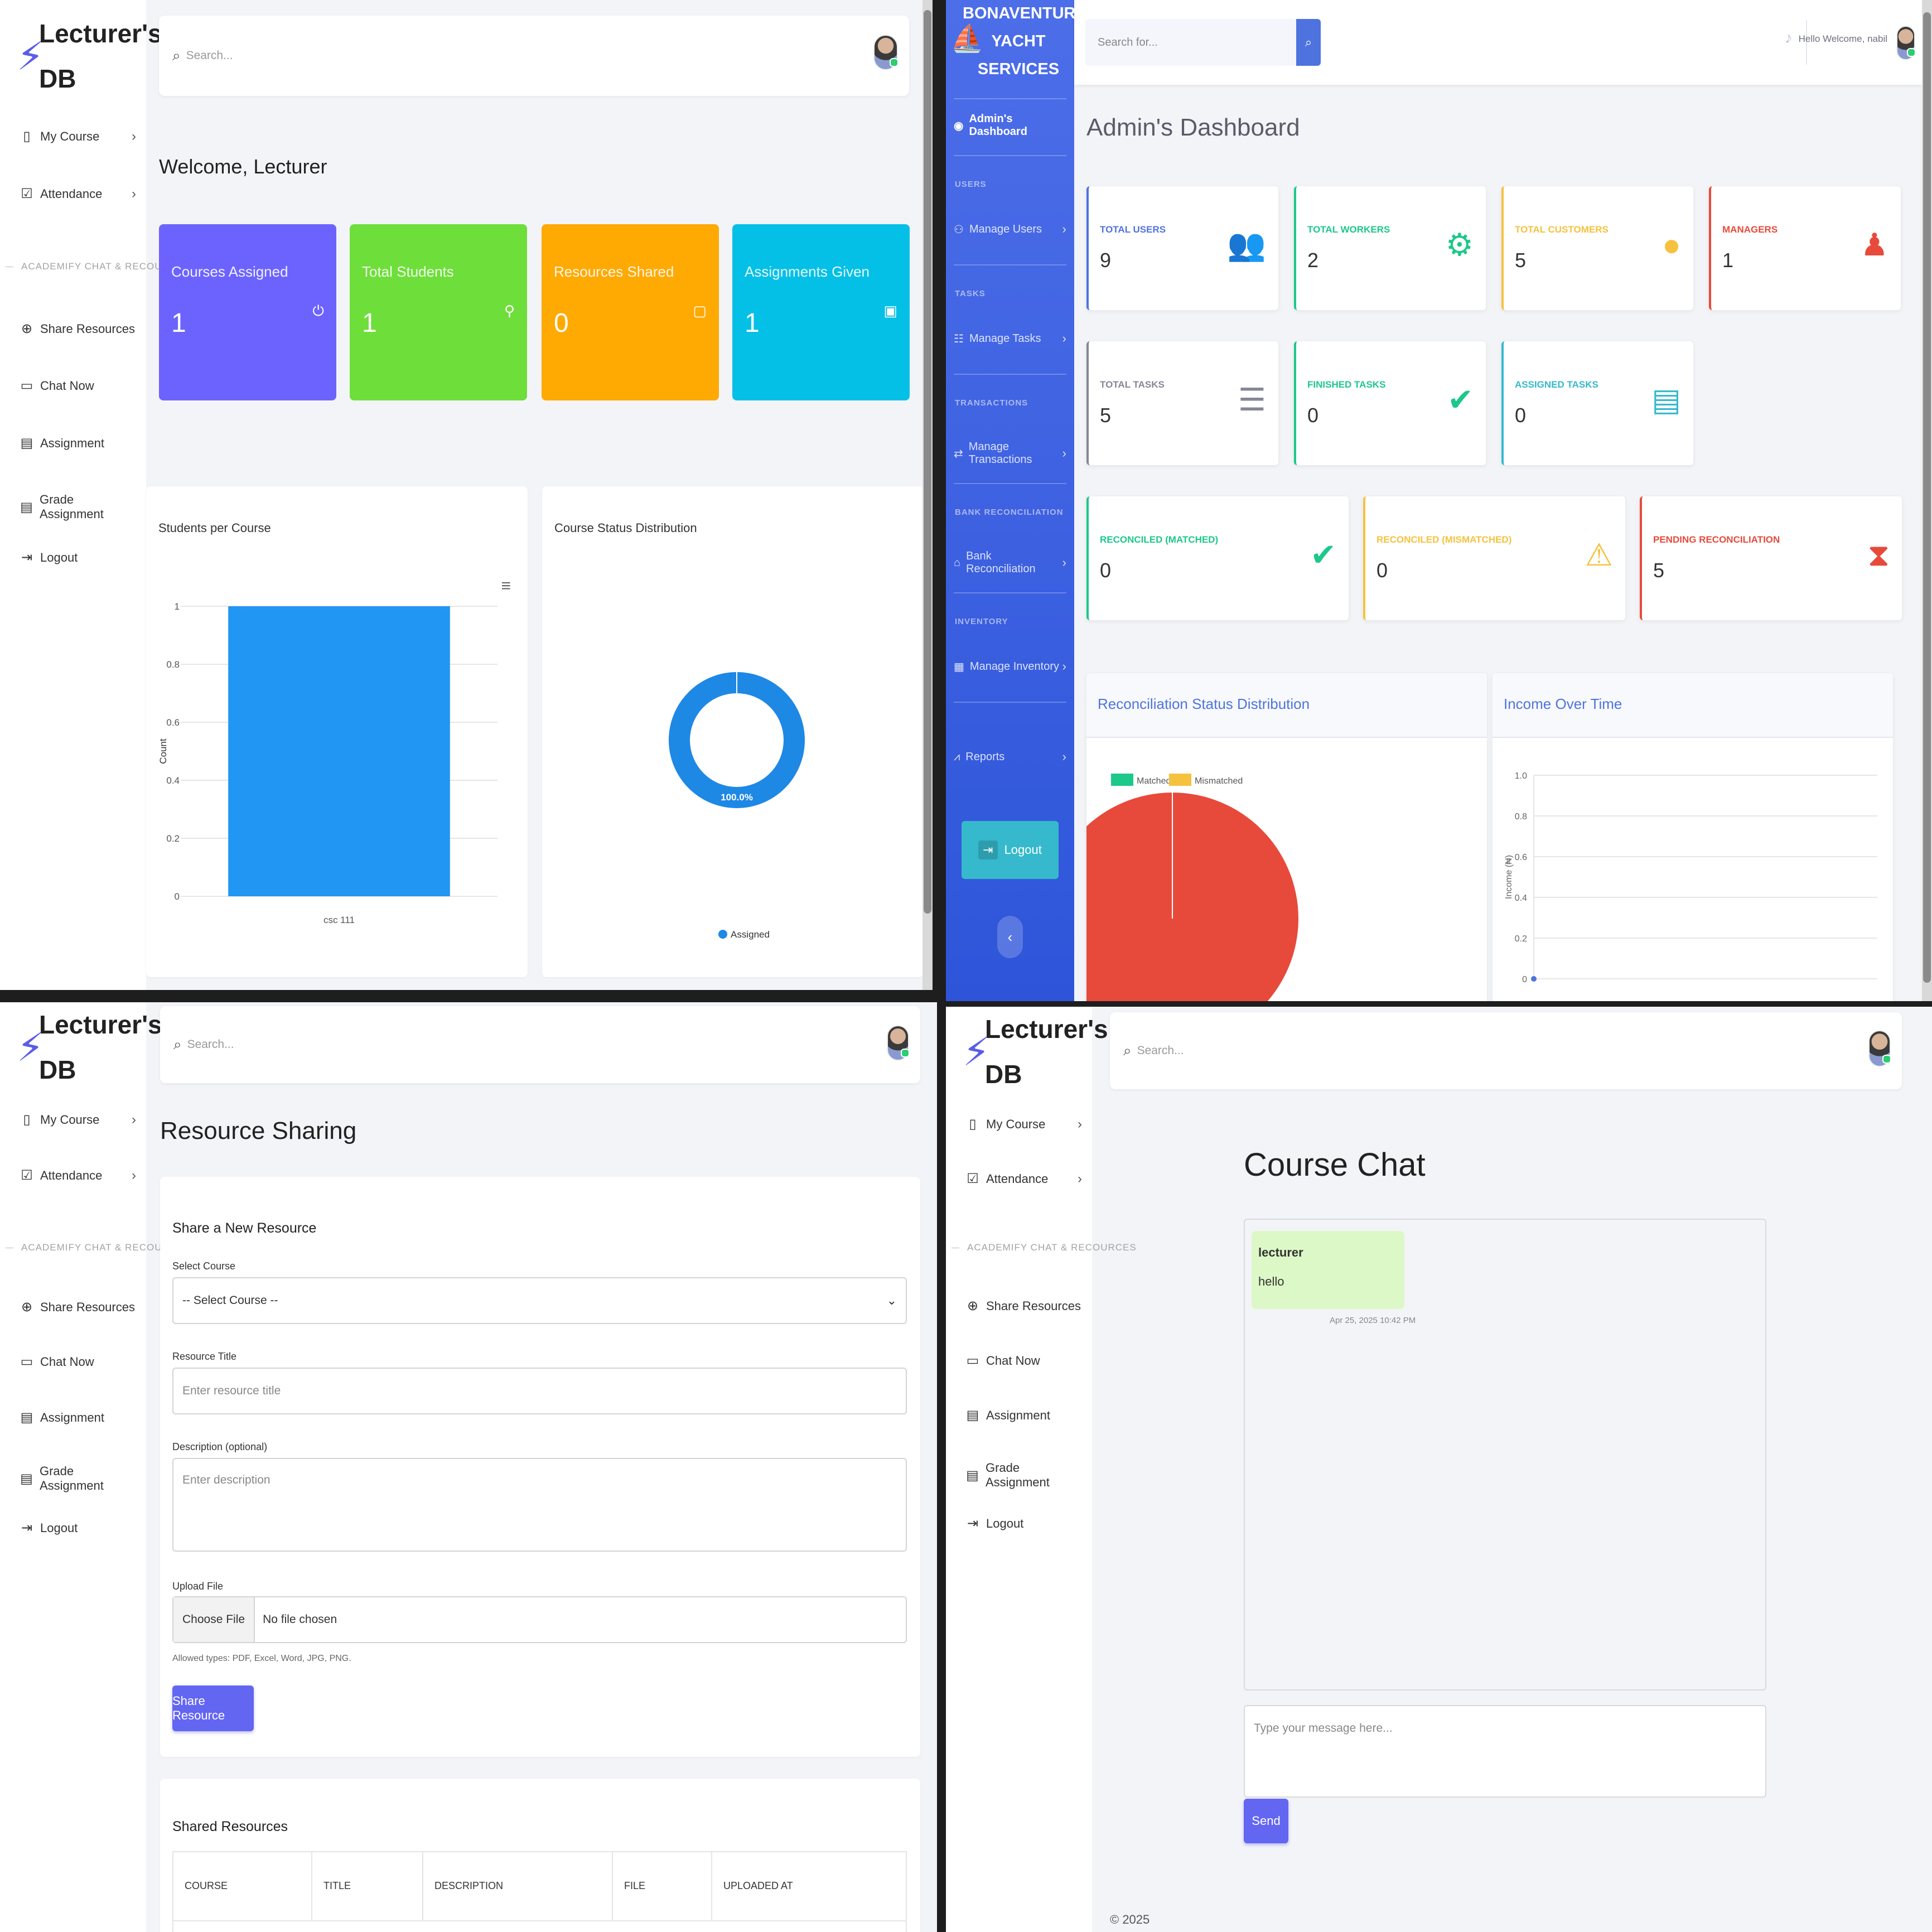 The width and height of the screenshot is (1932, 1932). Describe the element at coordinates (1010, 229) in the screenshot. I see `sidebar-item-manage-users: ⚇ Manage Users ›` at that location.